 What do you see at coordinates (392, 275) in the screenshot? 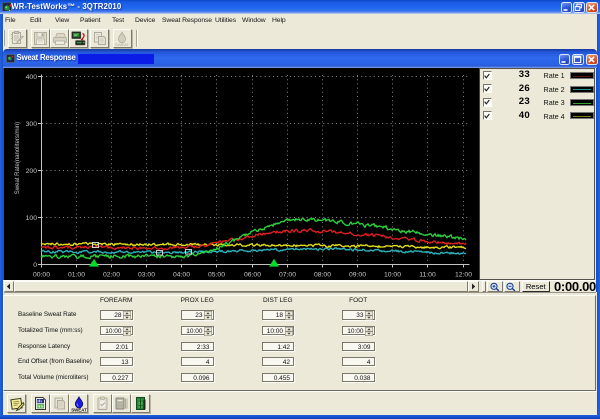
I see `svg-text: 10:00` at bounding box center [392, 275].